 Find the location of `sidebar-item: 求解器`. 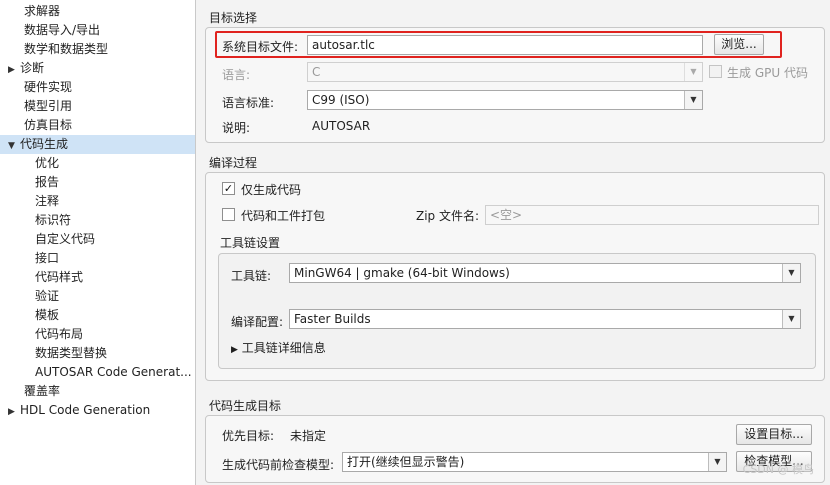

sidebar-item: 求解器 is located at coordinates (97, 11).